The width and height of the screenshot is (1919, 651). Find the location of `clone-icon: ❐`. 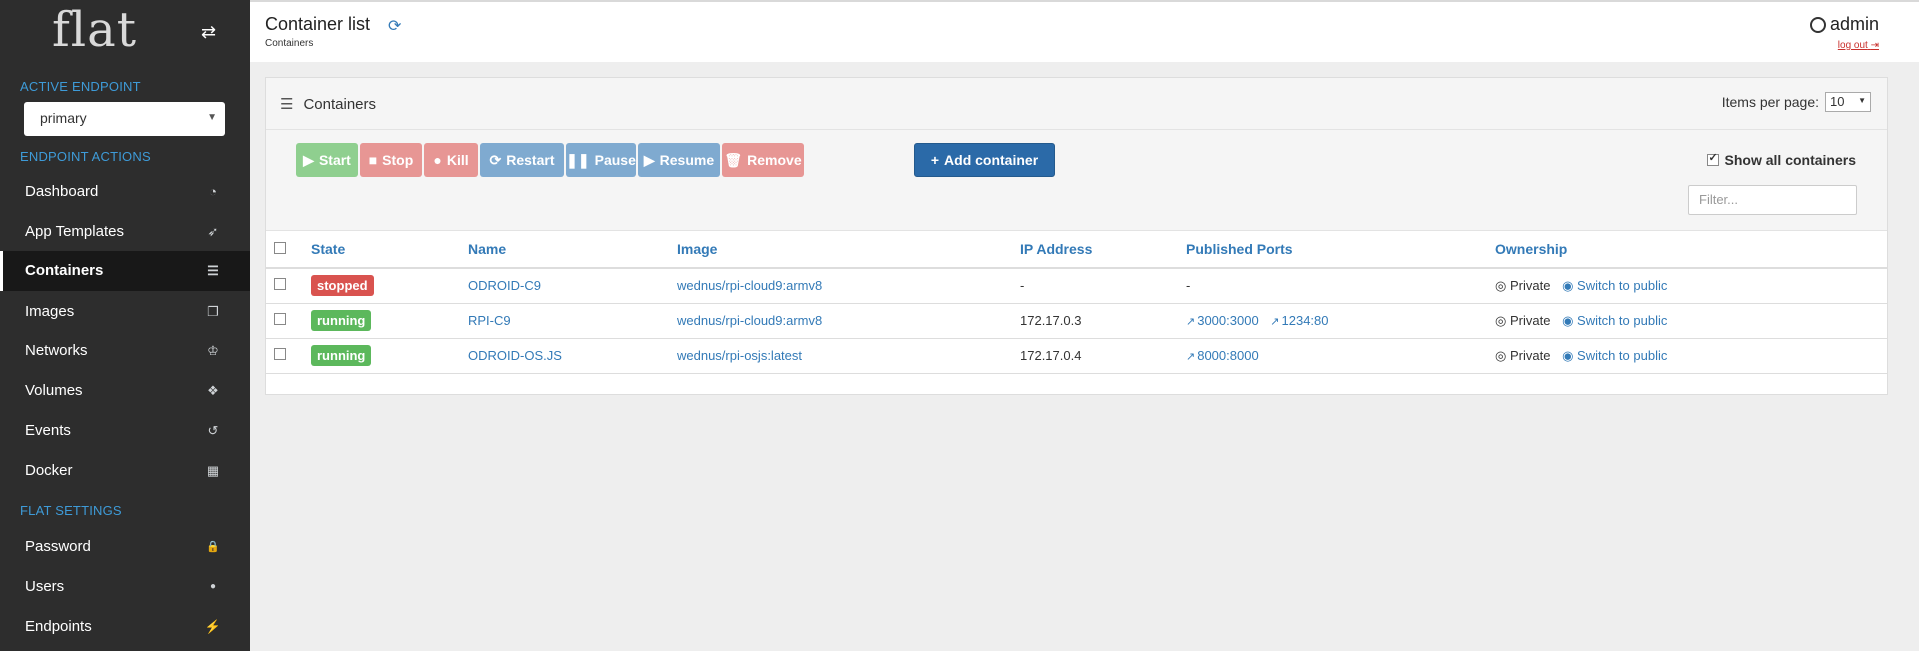

clone-icon: ❐ is located at coordinates (213, 311).